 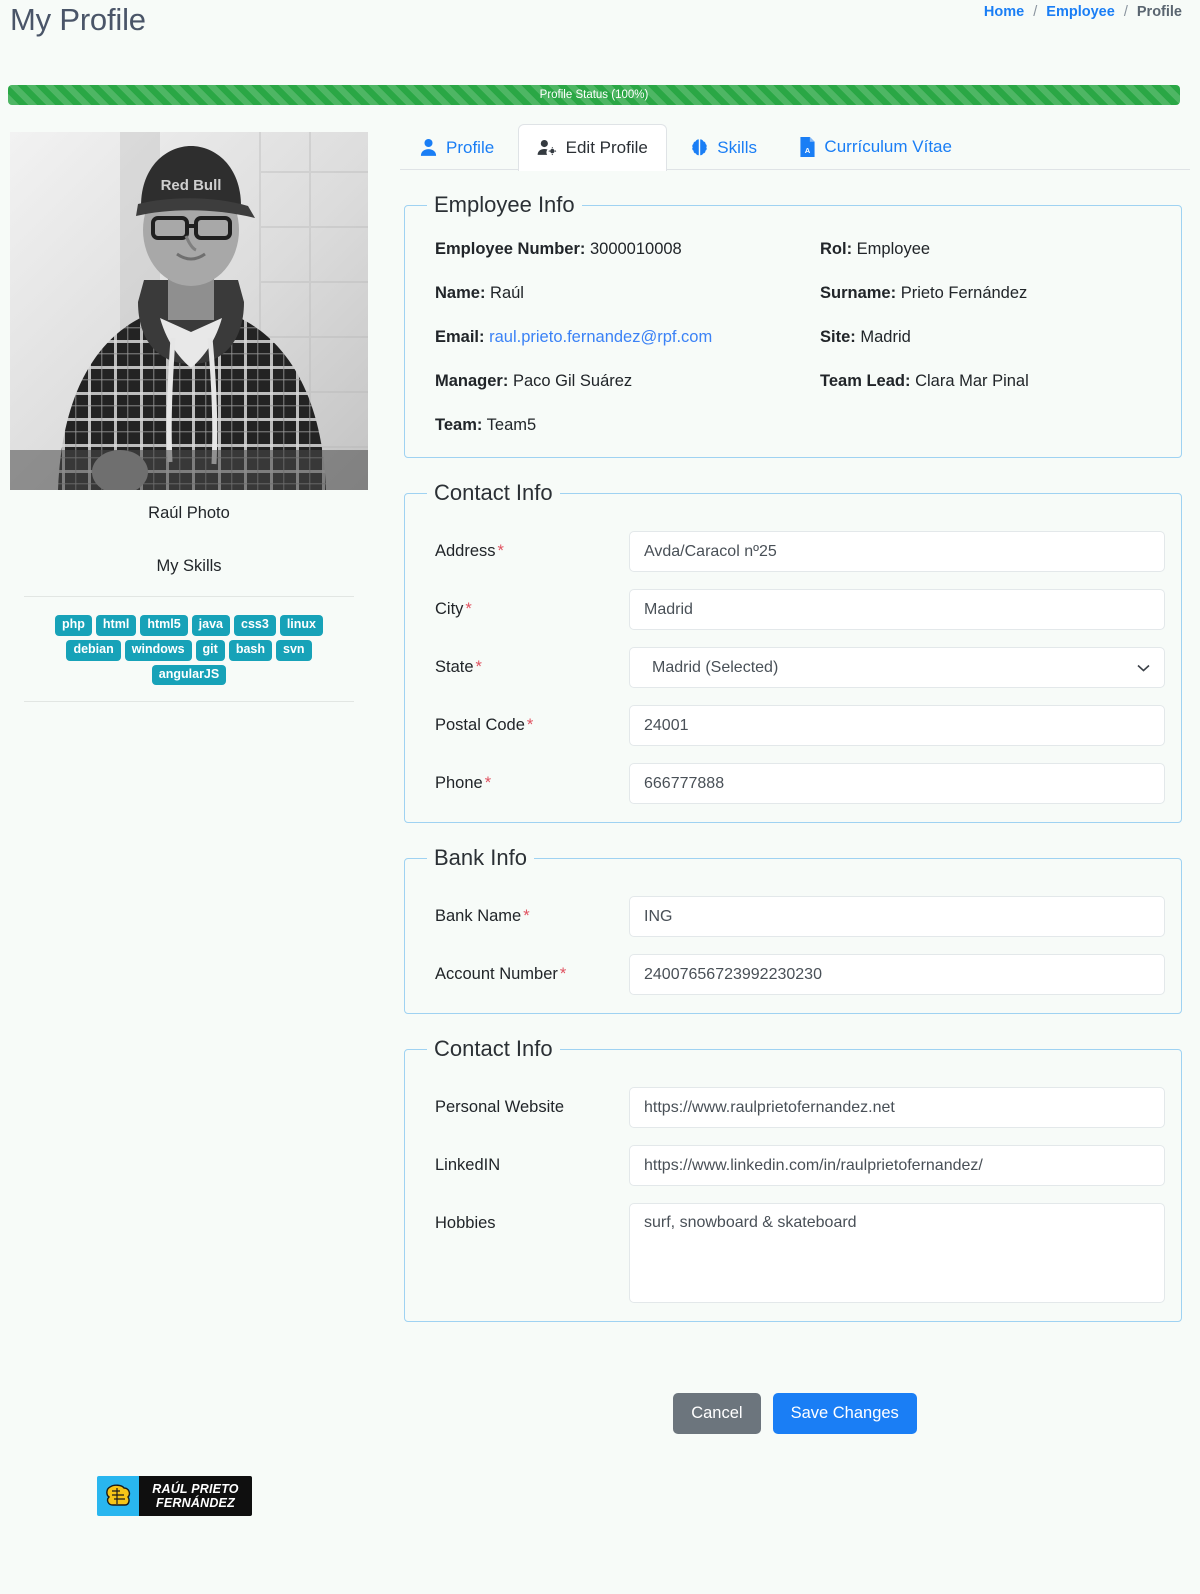 I want to click on email-link: raul.prieto.fernandez@rpf.com, so click(x=600, y=337).